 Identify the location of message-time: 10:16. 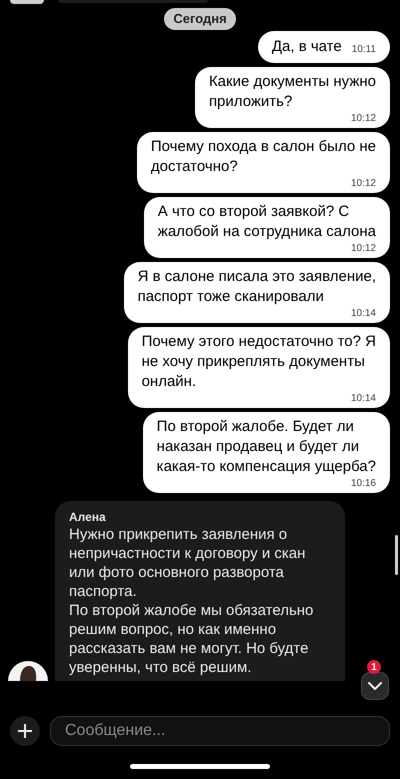
(363, 483).